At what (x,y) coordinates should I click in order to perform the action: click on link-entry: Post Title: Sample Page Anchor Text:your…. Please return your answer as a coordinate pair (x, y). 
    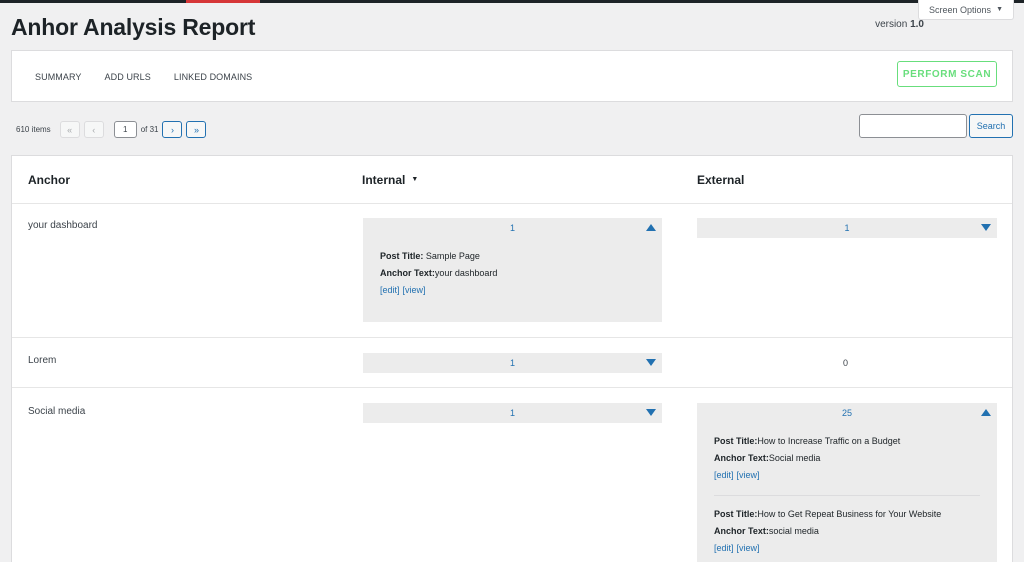
    Looking at the image, I should click on (439, 273).